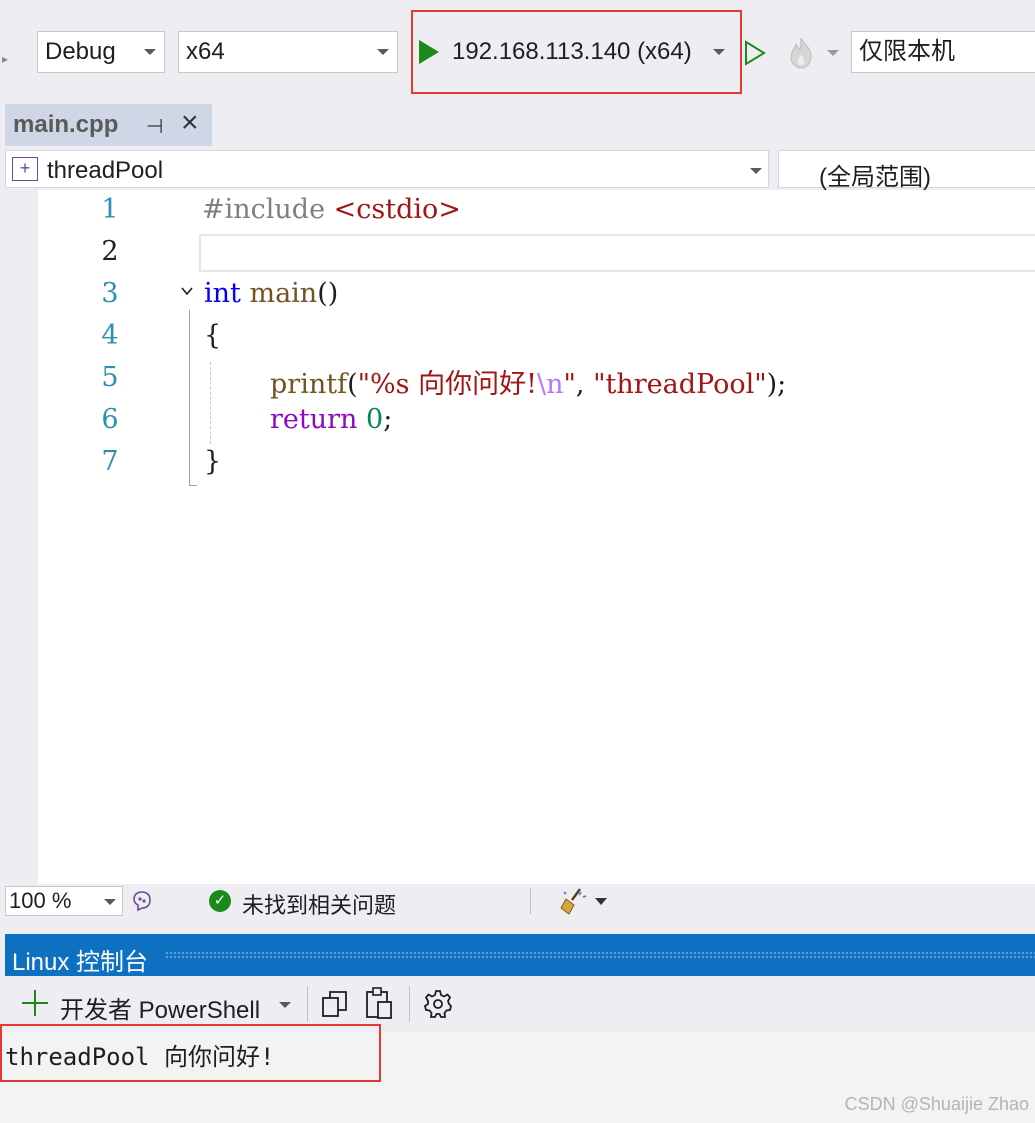 Image resolution: width=1035 pixels, height=1123 pixels. What do you see at coordinates (517, 121) in the screenshot?
I see `document-tab-strip: main.cpp ⊣ ×` at bounding box center [517, 121].